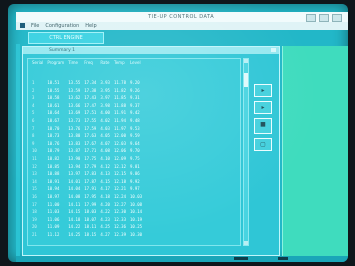 The image size is (355, 266). Describe the element at coordinates (34, 166) in the screenshot. I see `table-cell: 12` at that location.